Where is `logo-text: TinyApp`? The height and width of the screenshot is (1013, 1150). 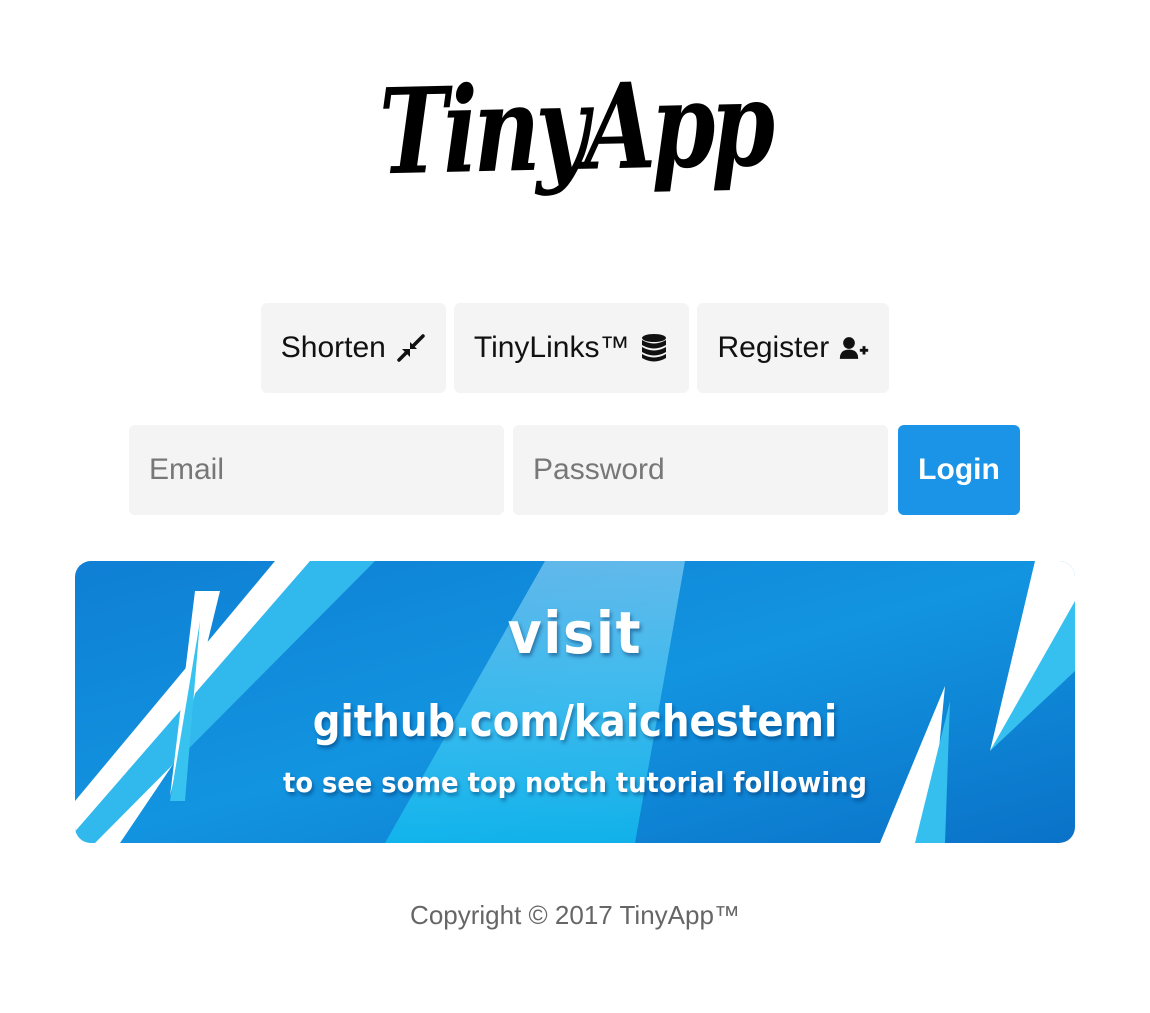 logo-text: TinyApp is located at coordinates (575, 127).